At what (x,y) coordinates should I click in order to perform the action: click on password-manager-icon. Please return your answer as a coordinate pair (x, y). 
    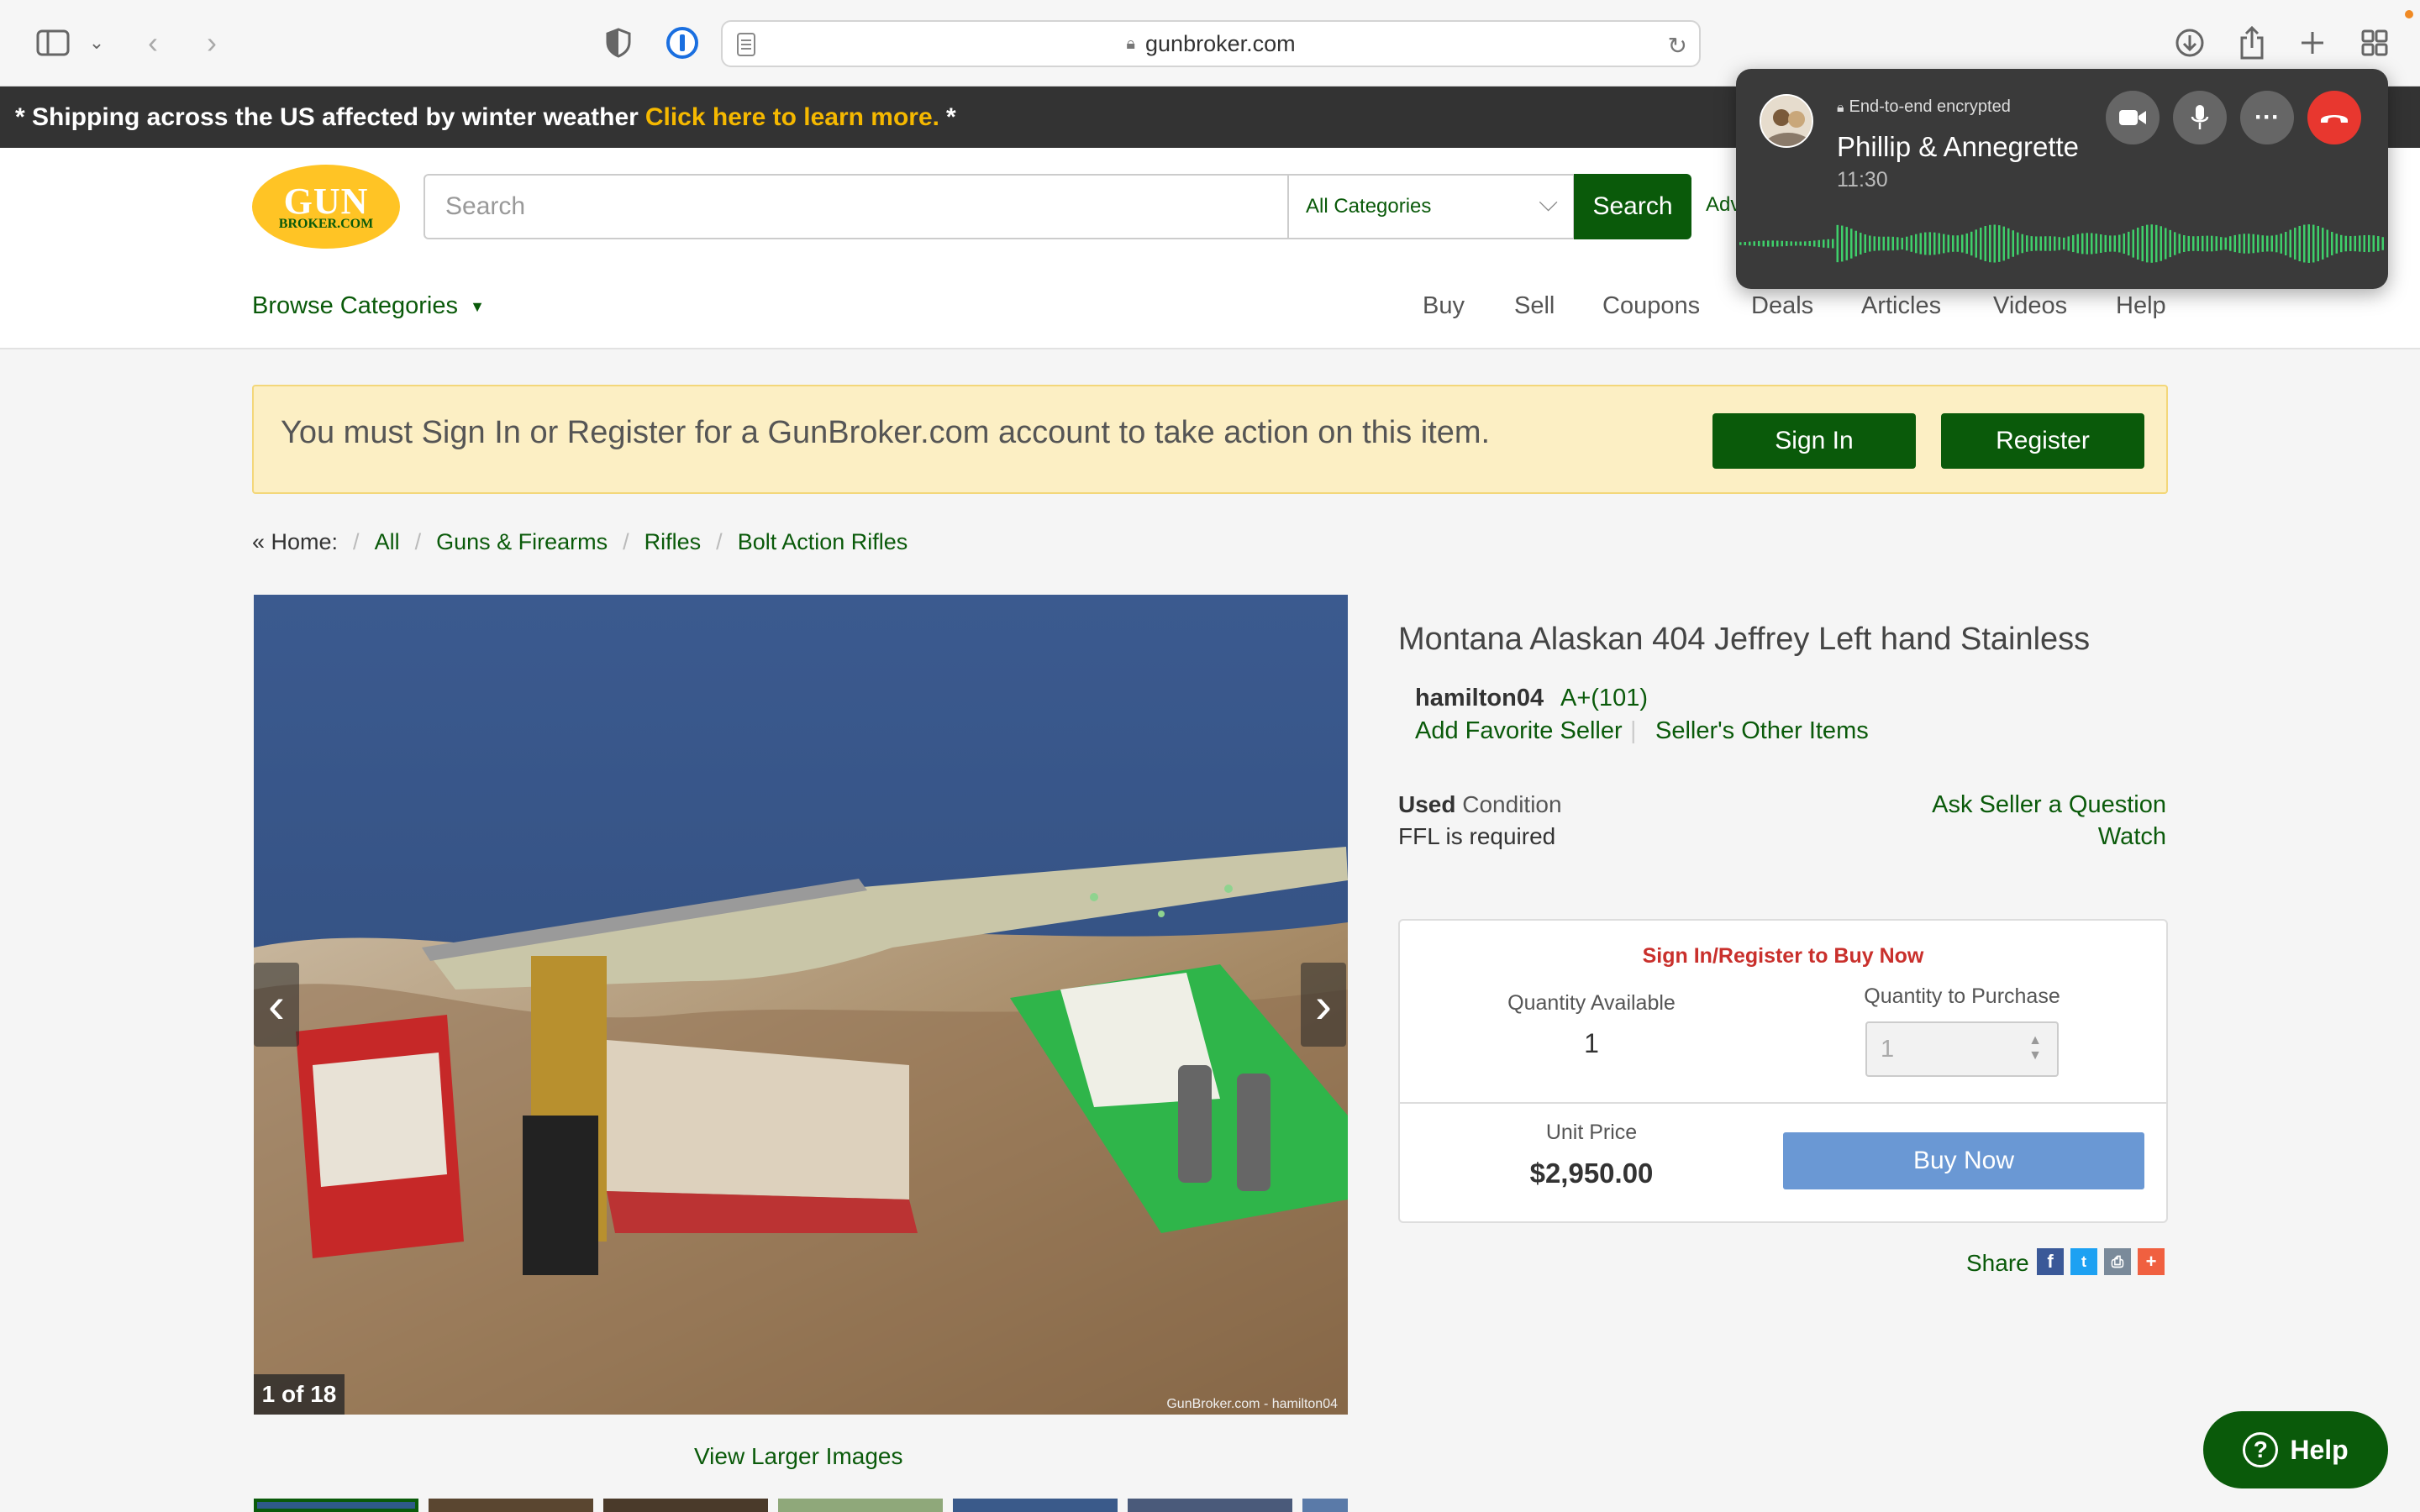
    Looking at the image, I should click on (682, 43).